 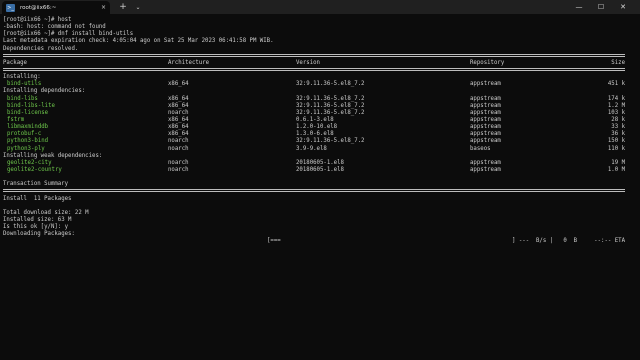 I want to click on tab-close-icon: ×, so click(x=103, y=7).